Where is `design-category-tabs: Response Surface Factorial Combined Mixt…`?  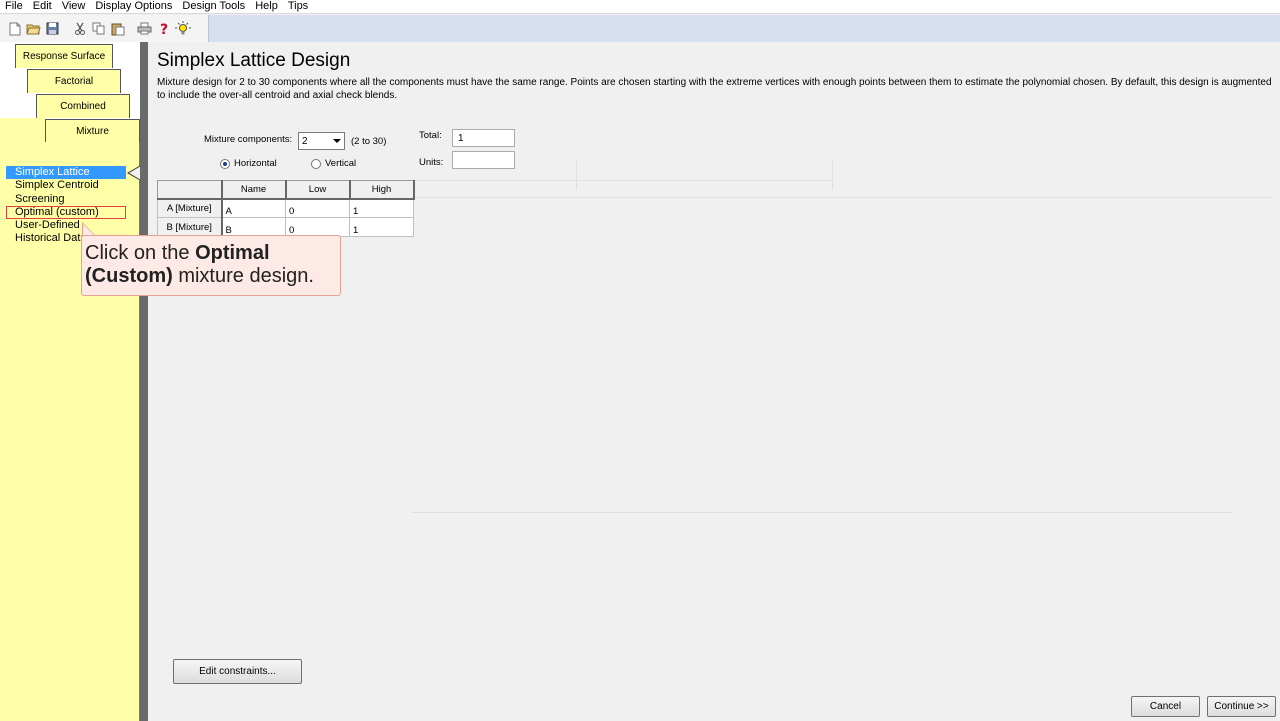 design-category-tabs: Response Surface Factorial Combined Mixt… is located at coordinates (70, 92).